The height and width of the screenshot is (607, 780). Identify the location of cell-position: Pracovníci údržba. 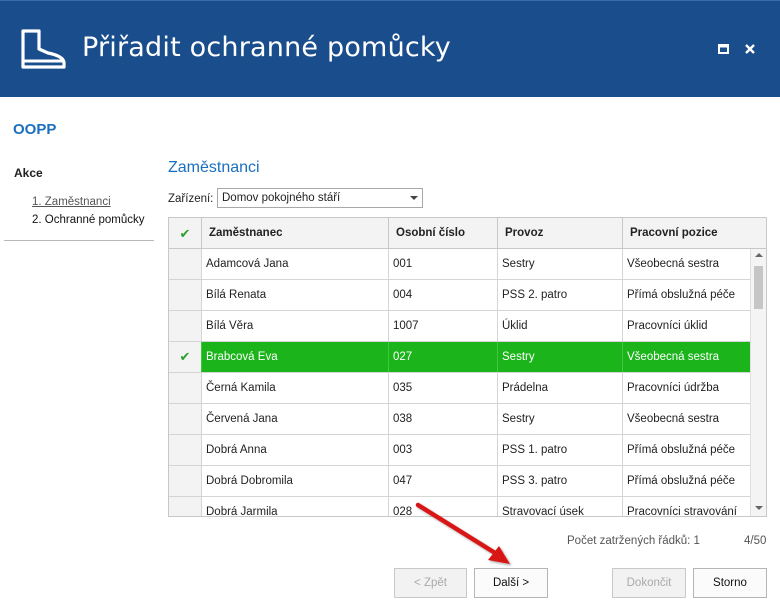
(673, 388).